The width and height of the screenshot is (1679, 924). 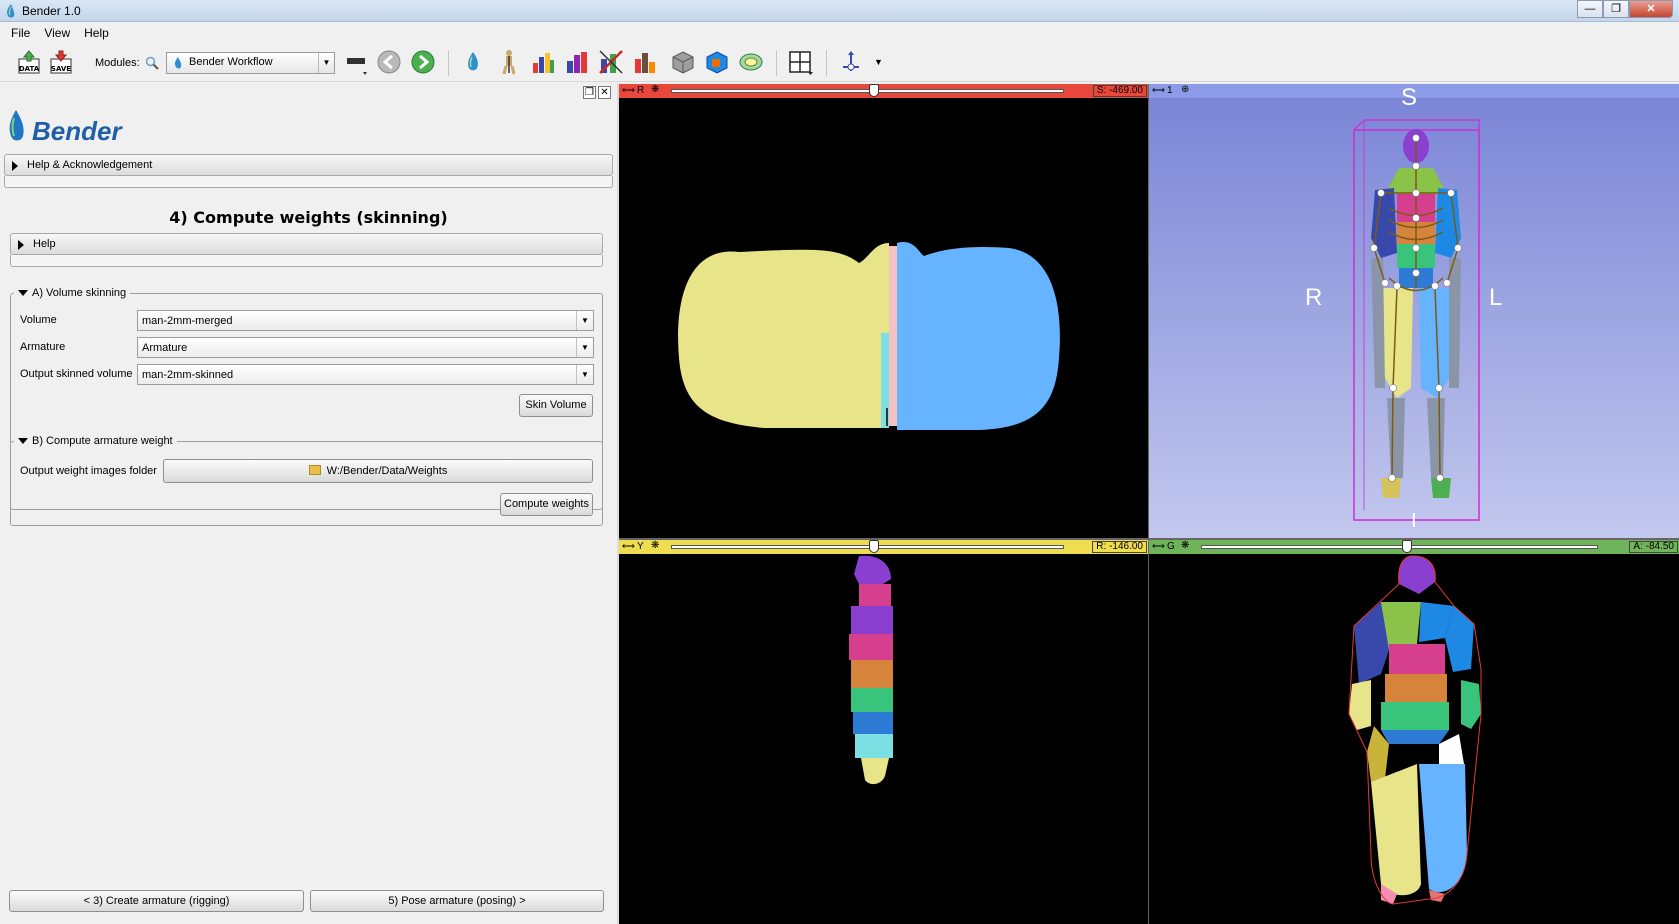 I want to click on menu-view: View, so click(x=57, y=33).